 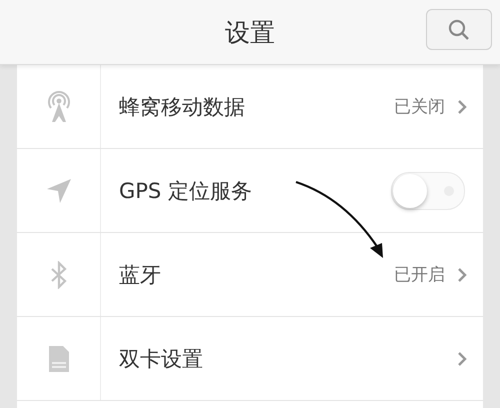 What do you see at coordinates (288, 358) in the screenshot?
I see `setting-label: 双卡设置` at bounding box center [288, 358].